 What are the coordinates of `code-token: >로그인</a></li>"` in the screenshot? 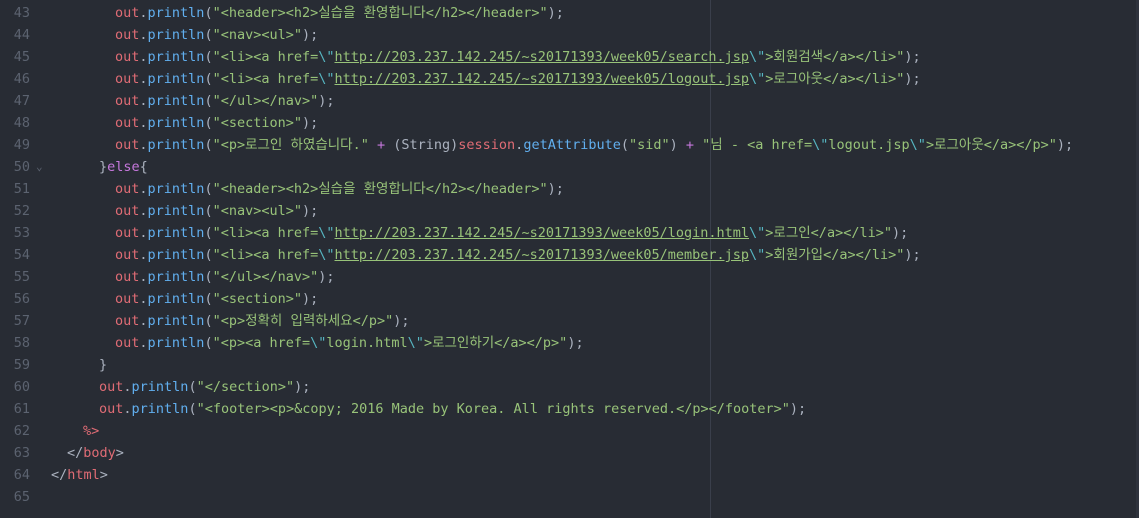 It's located at (828, 233).